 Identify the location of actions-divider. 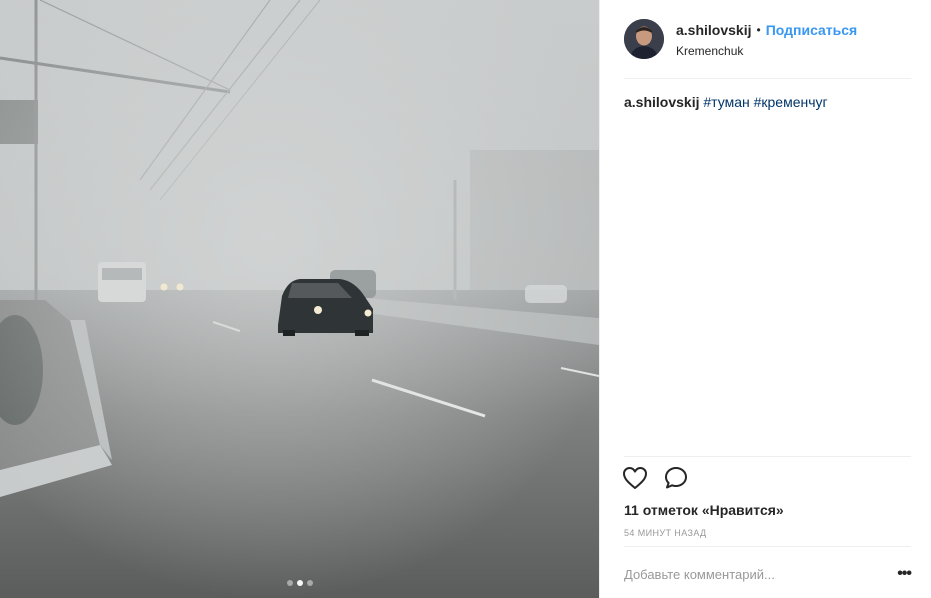
(767, 456).